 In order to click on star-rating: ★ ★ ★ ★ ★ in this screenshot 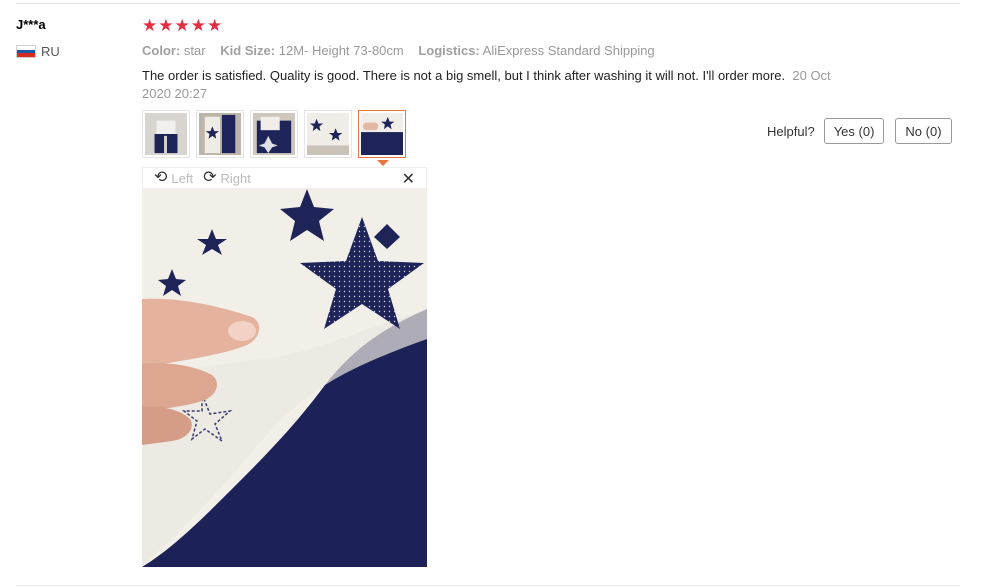, I will do `click(182, 26)`.